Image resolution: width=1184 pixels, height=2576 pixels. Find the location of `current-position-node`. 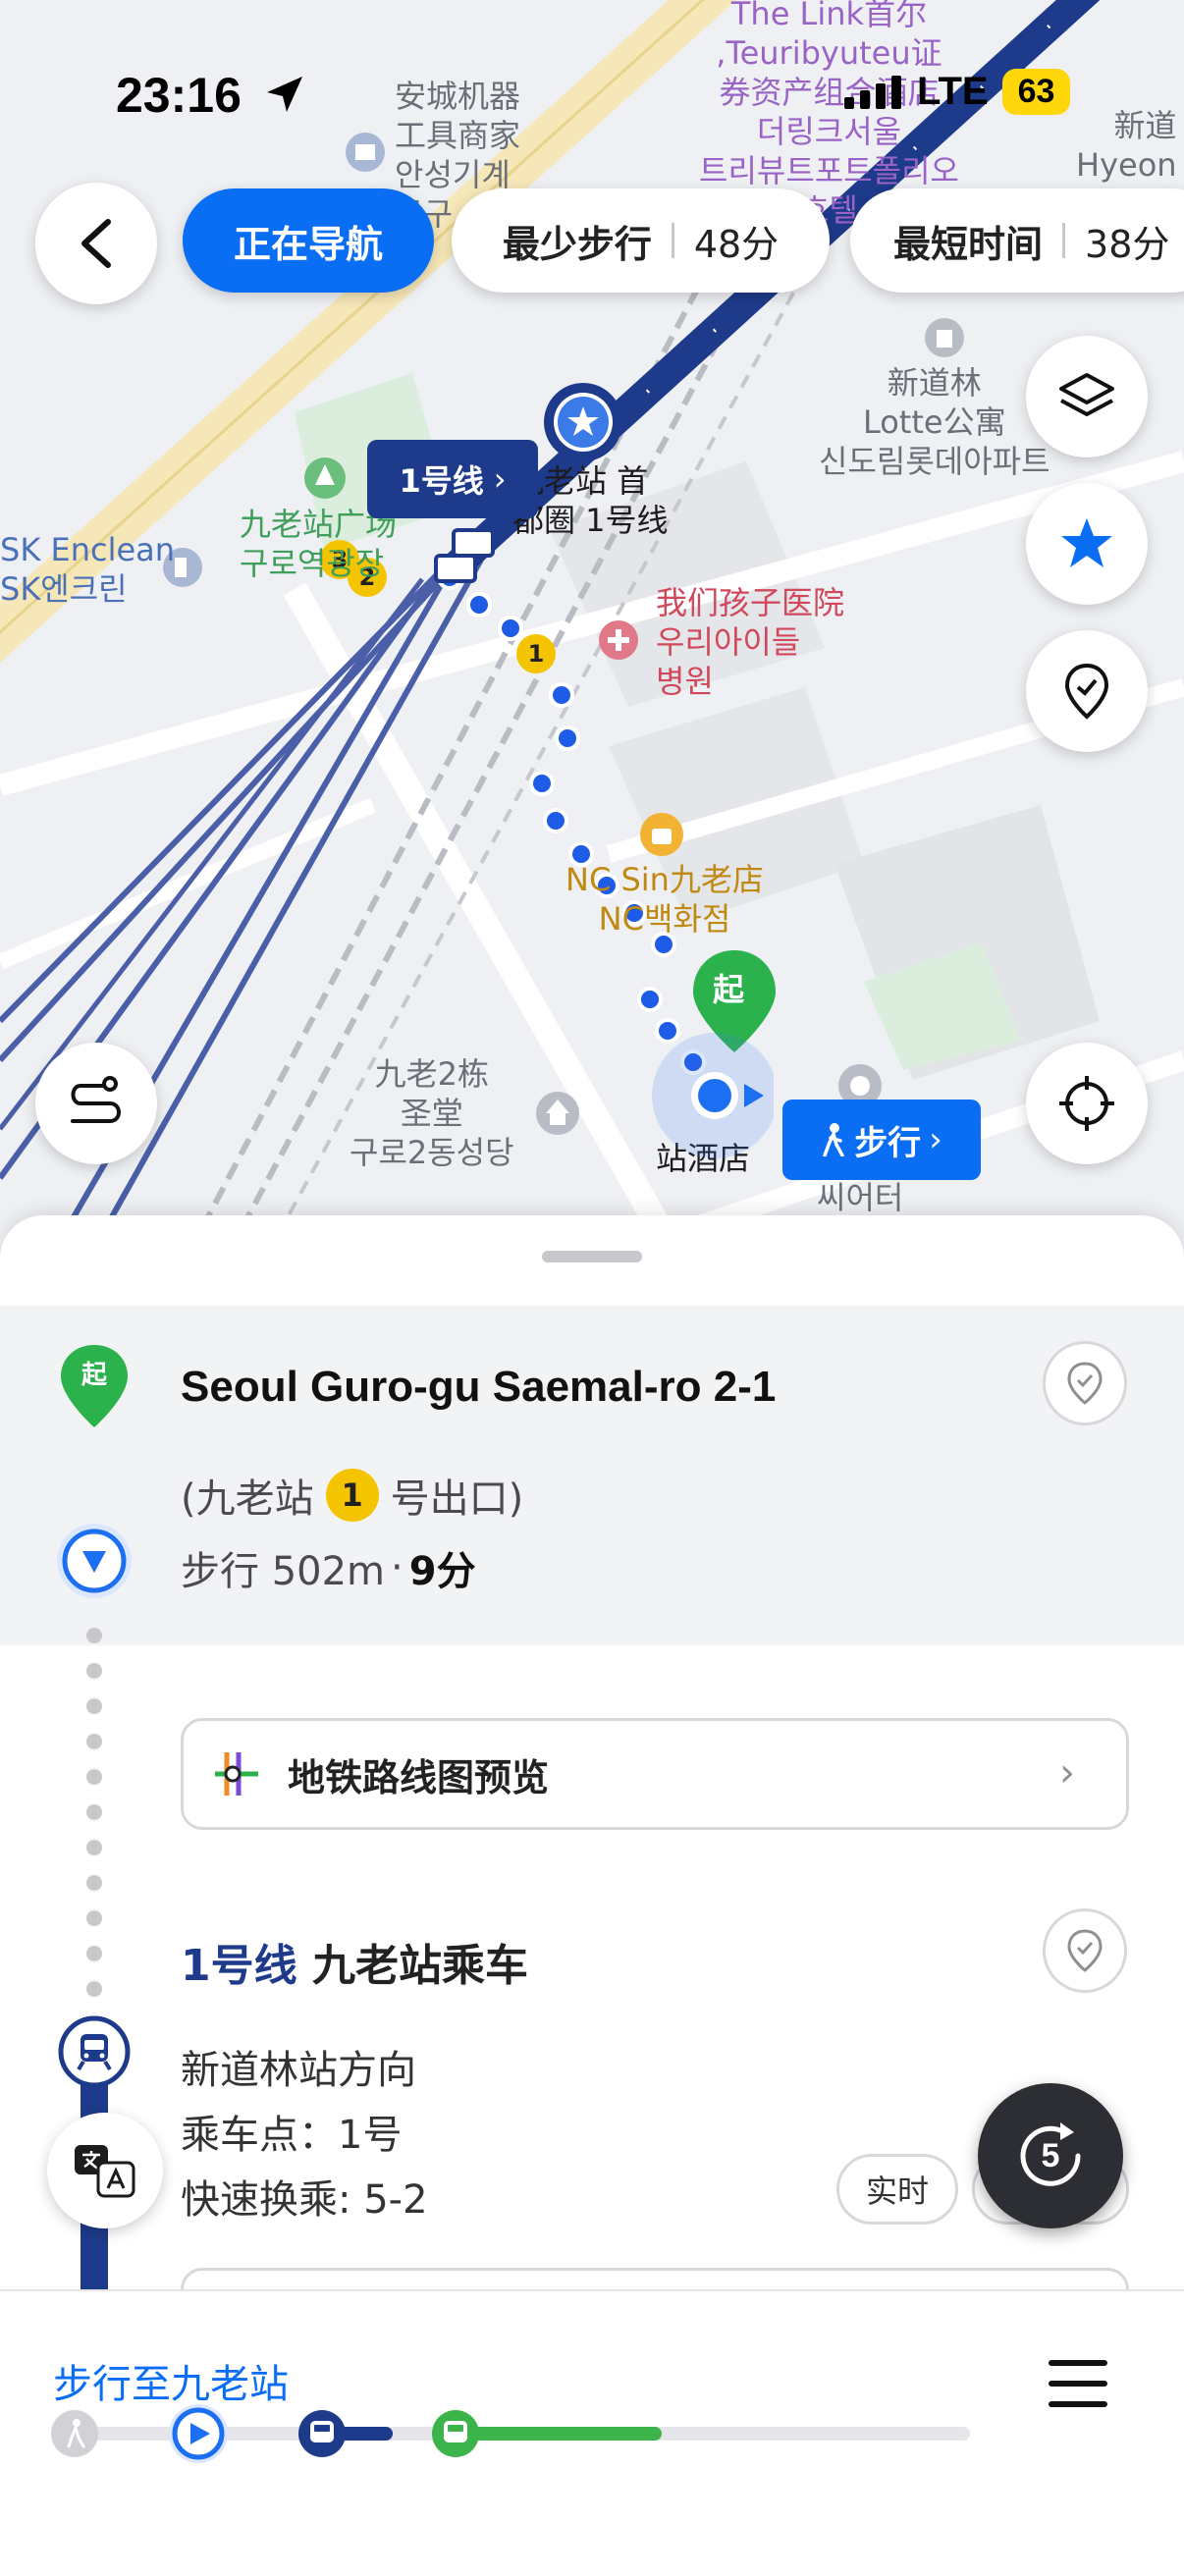

current-position-node is located at coordinates (198, 2433).